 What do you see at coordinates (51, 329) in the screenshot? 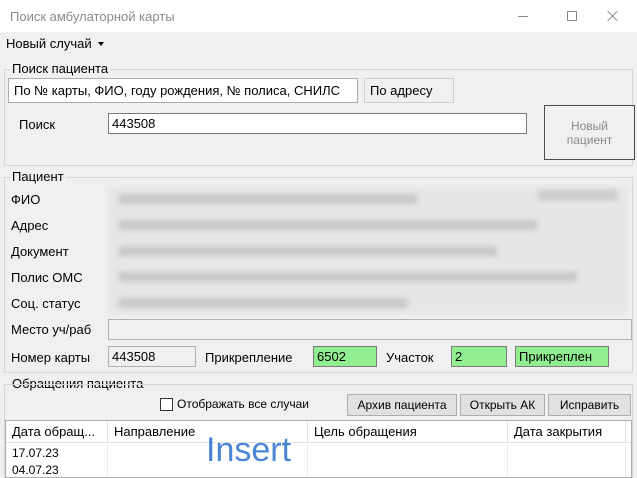
I see `workplace-label: Место уч/раб` at bounding box center [51, 329].